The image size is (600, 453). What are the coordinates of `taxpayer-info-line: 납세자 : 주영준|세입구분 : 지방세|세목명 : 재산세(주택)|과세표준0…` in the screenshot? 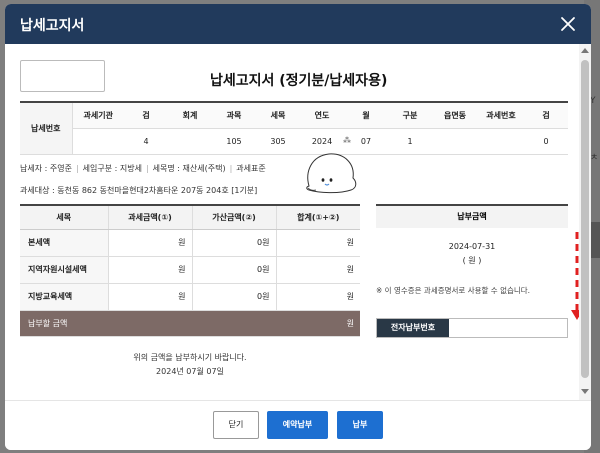 It's located at (172, 168).